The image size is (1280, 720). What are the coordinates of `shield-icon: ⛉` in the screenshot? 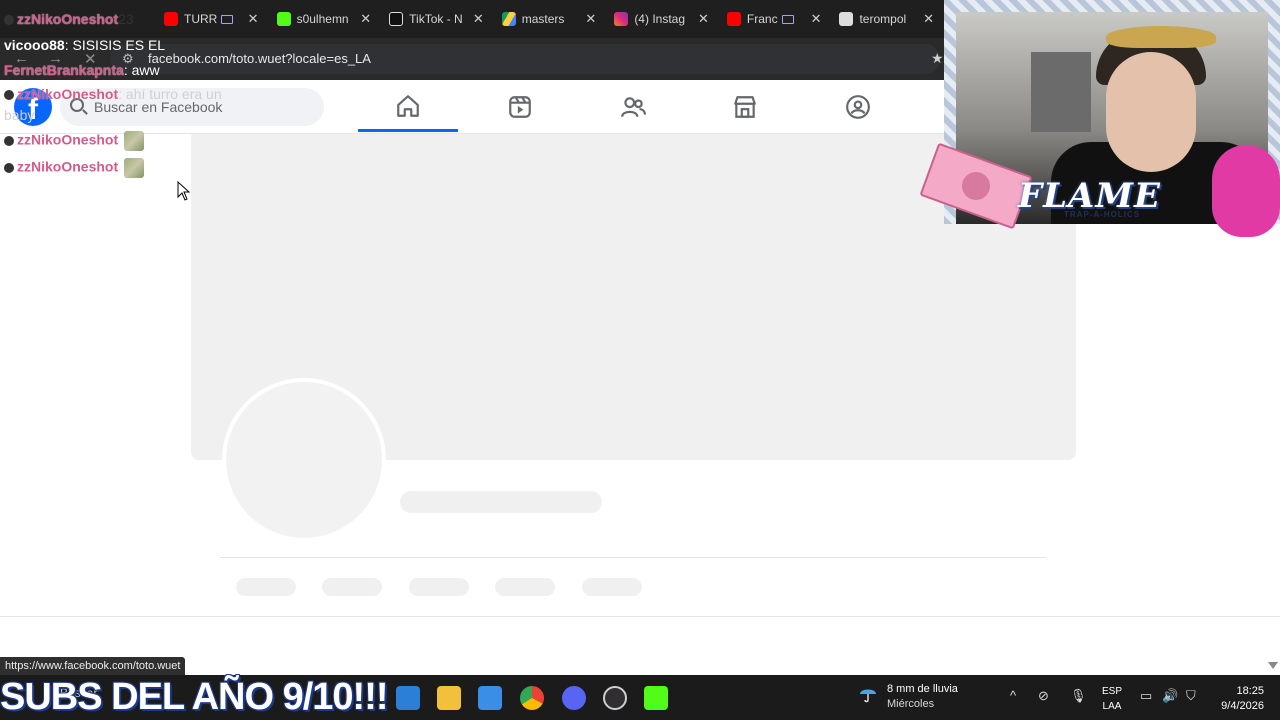 It's located at (1191, 696).